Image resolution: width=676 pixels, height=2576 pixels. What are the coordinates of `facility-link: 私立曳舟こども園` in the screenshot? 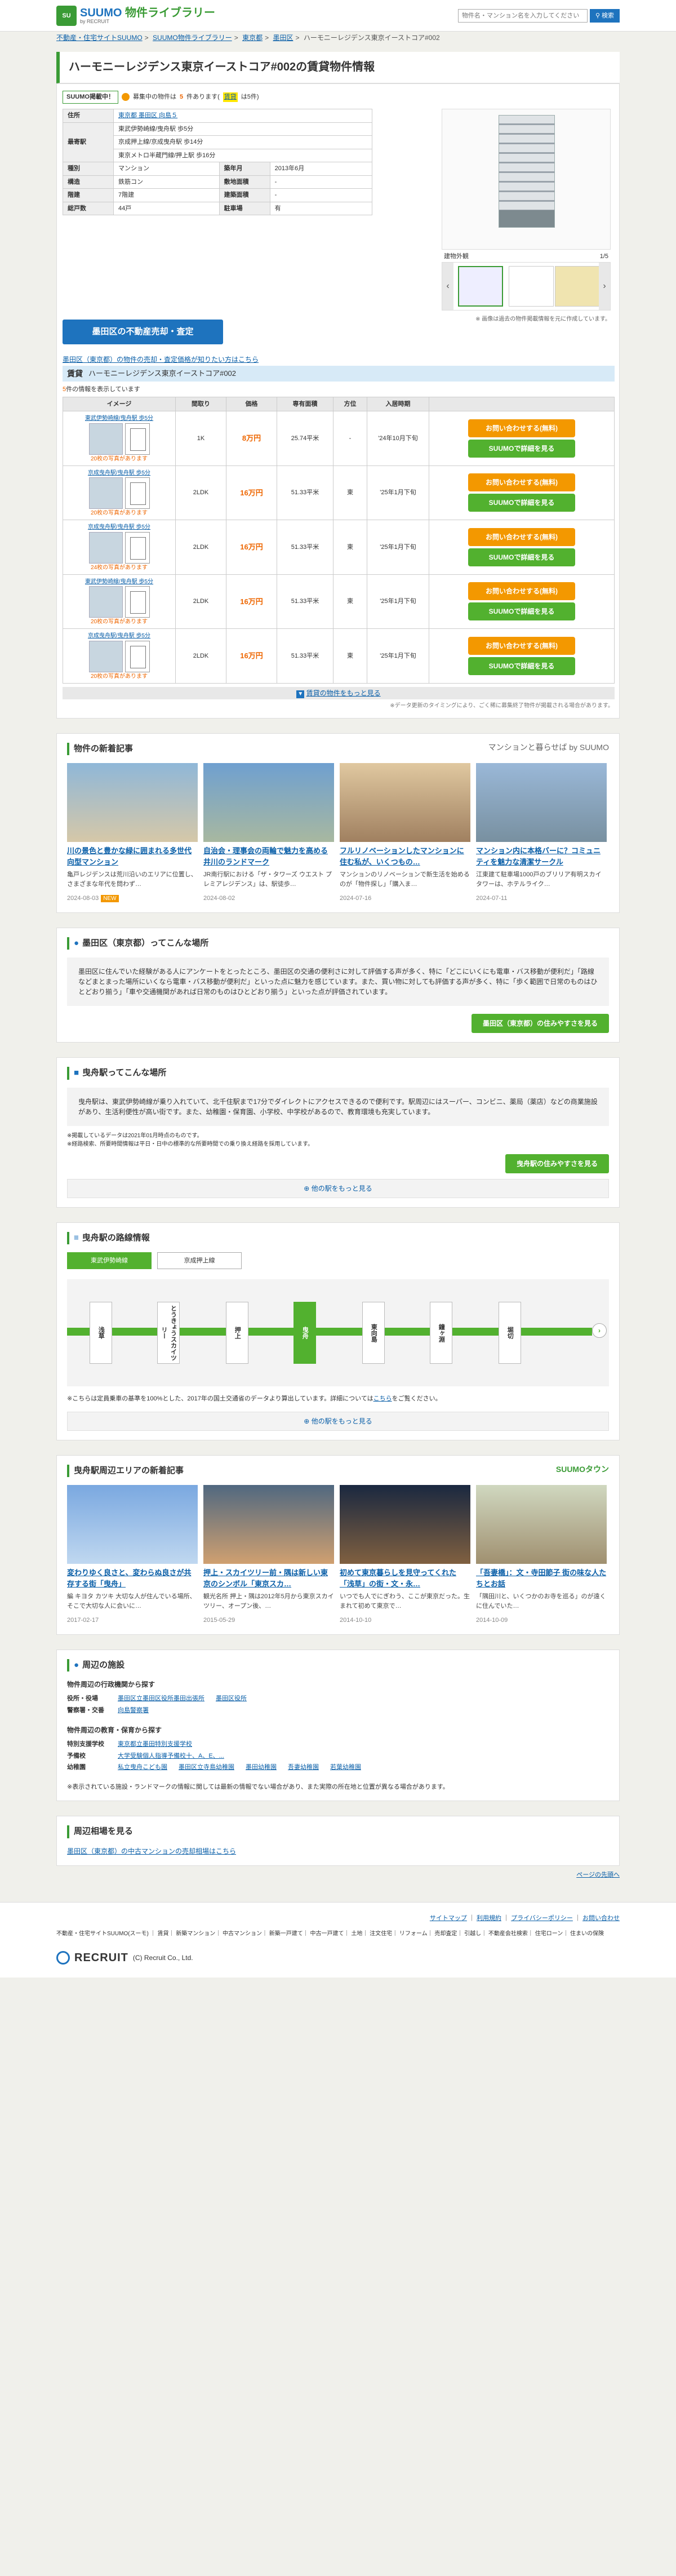 It's located at (142, 1767).